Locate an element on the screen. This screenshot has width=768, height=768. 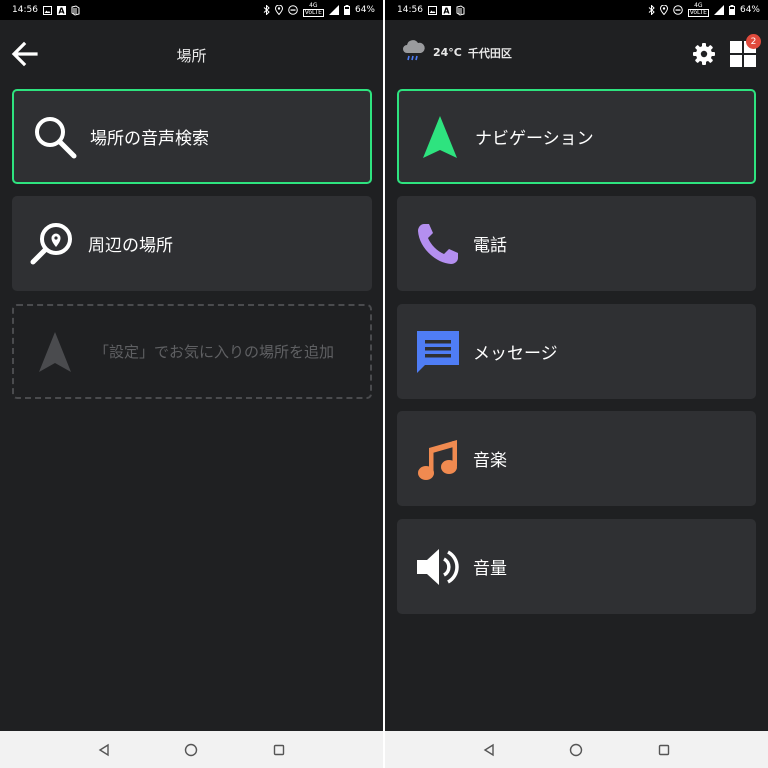
music-note-icon is located at coordinates (438, 459).